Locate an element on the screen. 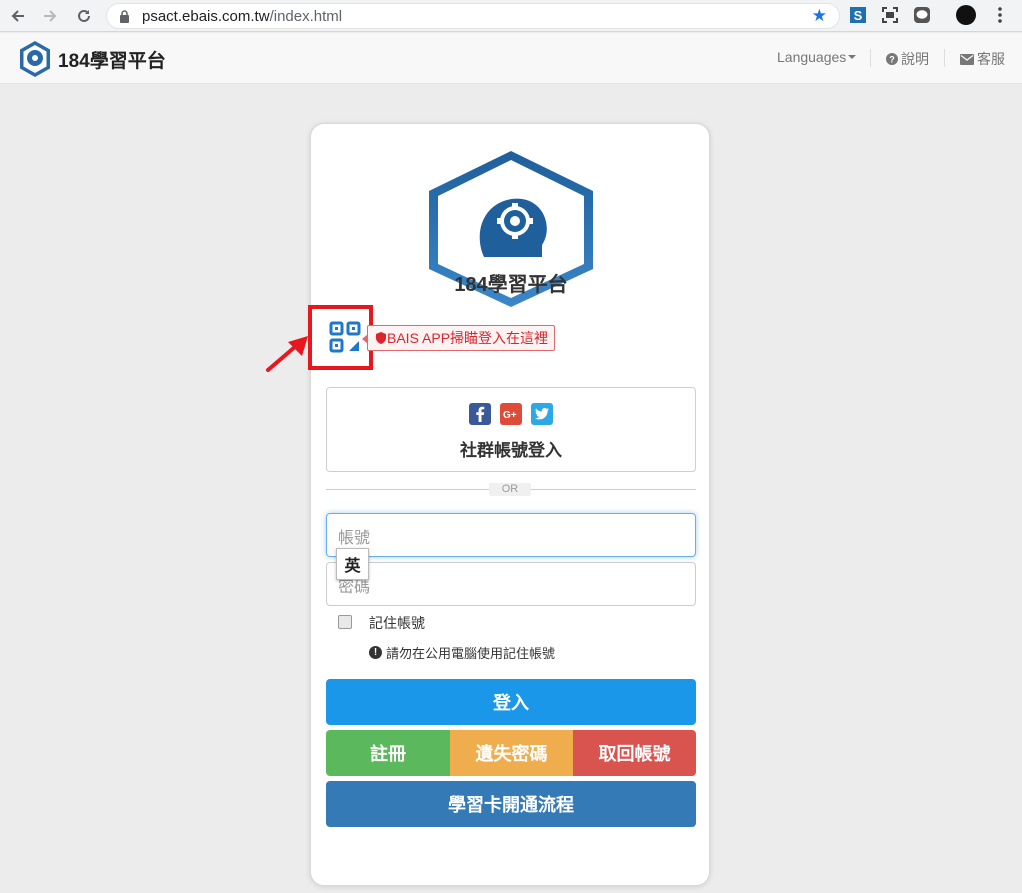  or-label: OR is located at coordinates (510, 489).